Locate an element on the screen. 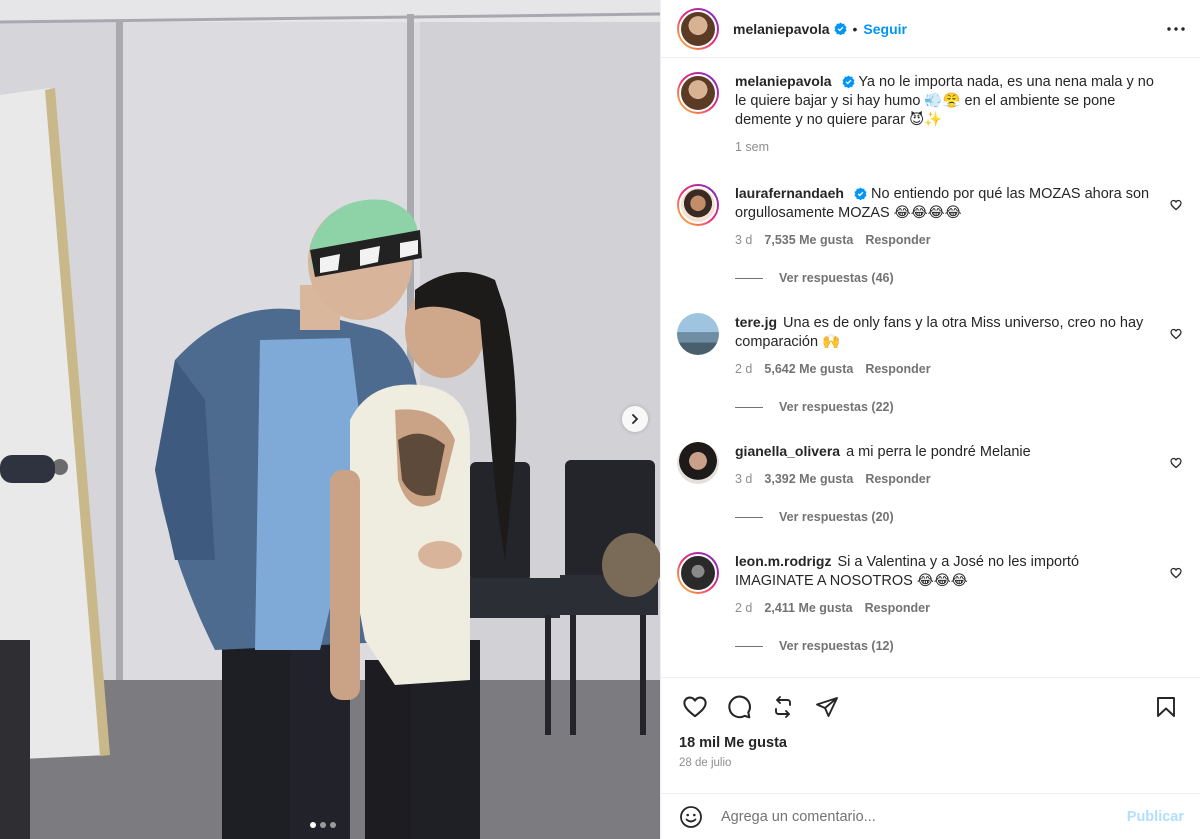 This screenshot has width=1200, height=839. view-replies-label: Ver respuestas (22) is located at coordinates (836, 407).